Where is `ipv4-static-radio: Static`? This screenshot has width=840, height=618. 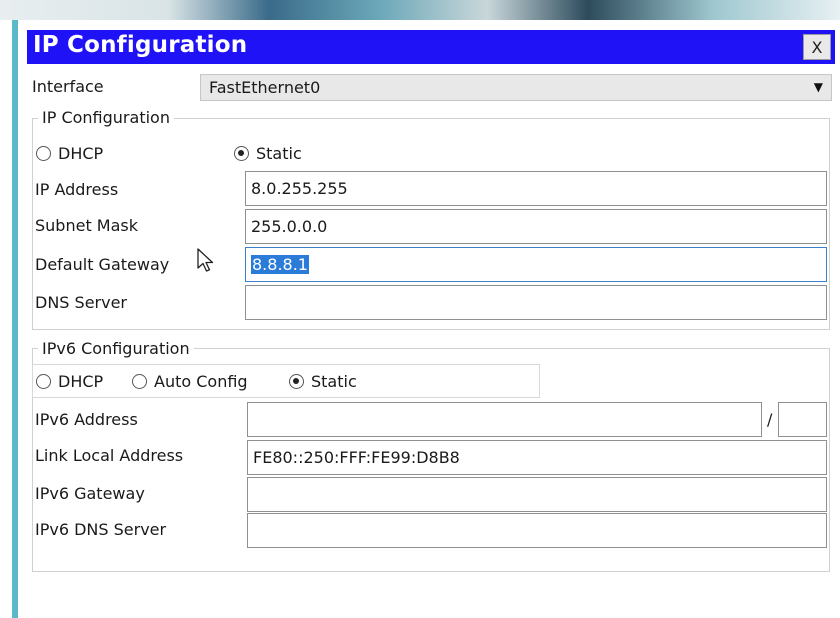 ipv4-static-radio: Static is located at coordinates (268, 153).